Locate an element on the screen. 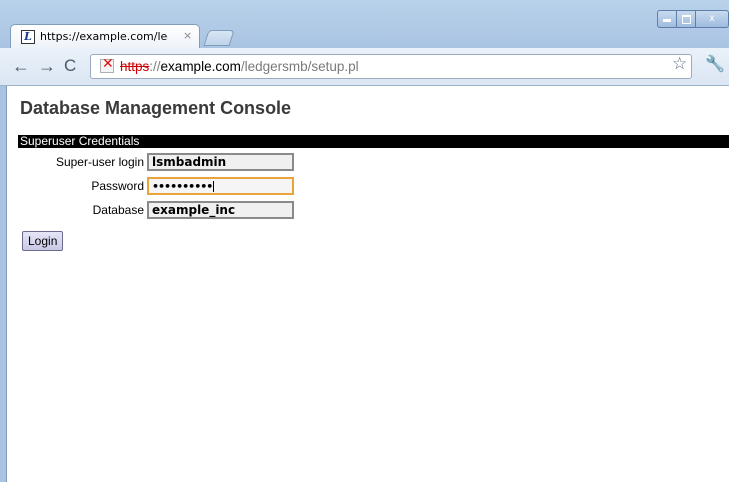 This screenshot has height=482, width=729. tab-title: https://example.com/ledgersm is located at coordinates (104, 36).